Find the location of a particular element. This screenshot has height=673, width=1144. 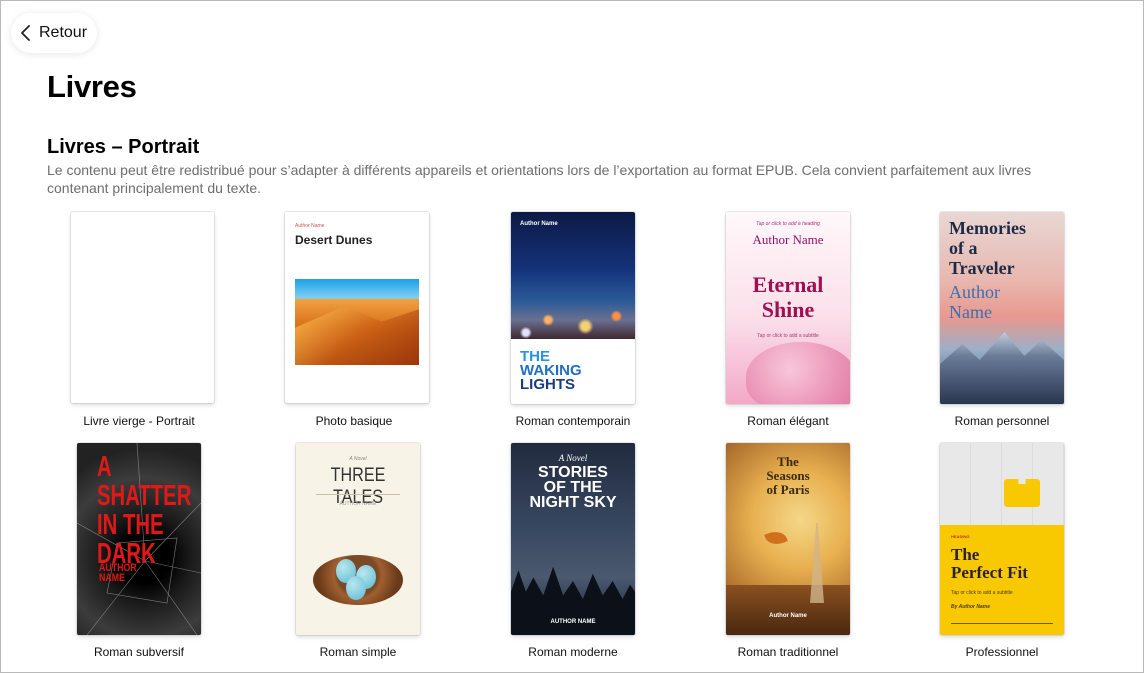

back-button: Retour is located at coordinates (54, 33).